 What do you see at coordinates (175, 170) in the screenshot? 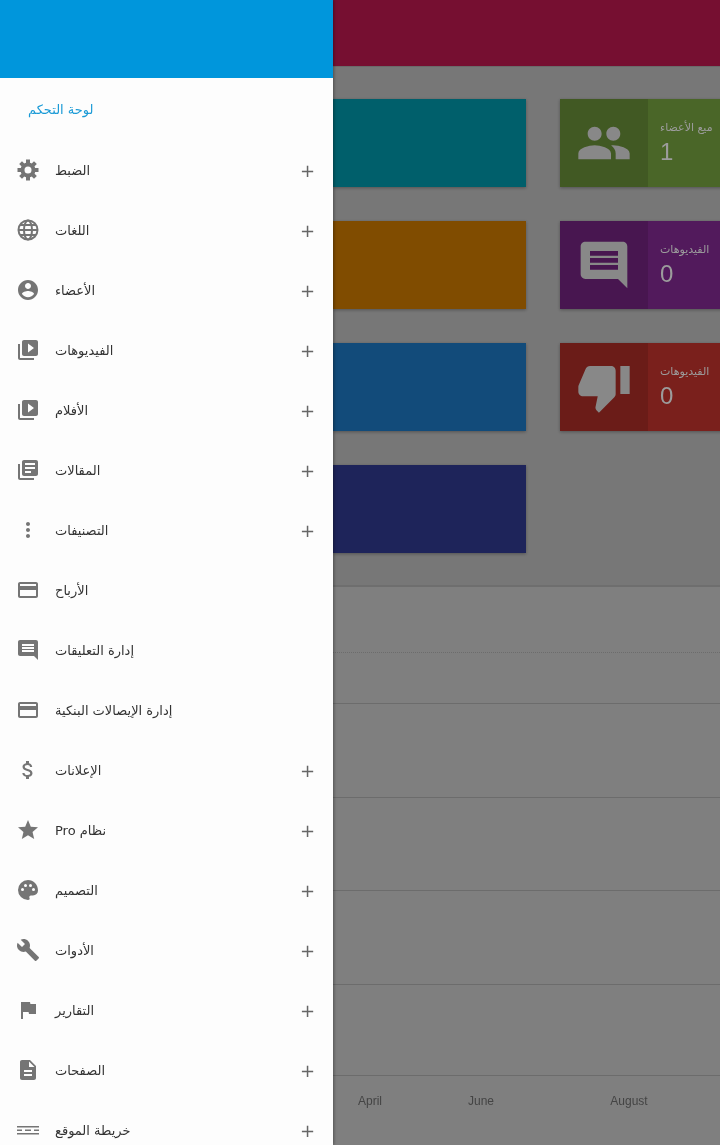
I see `menu-item: الضبط` at bounding box center [175, 170].